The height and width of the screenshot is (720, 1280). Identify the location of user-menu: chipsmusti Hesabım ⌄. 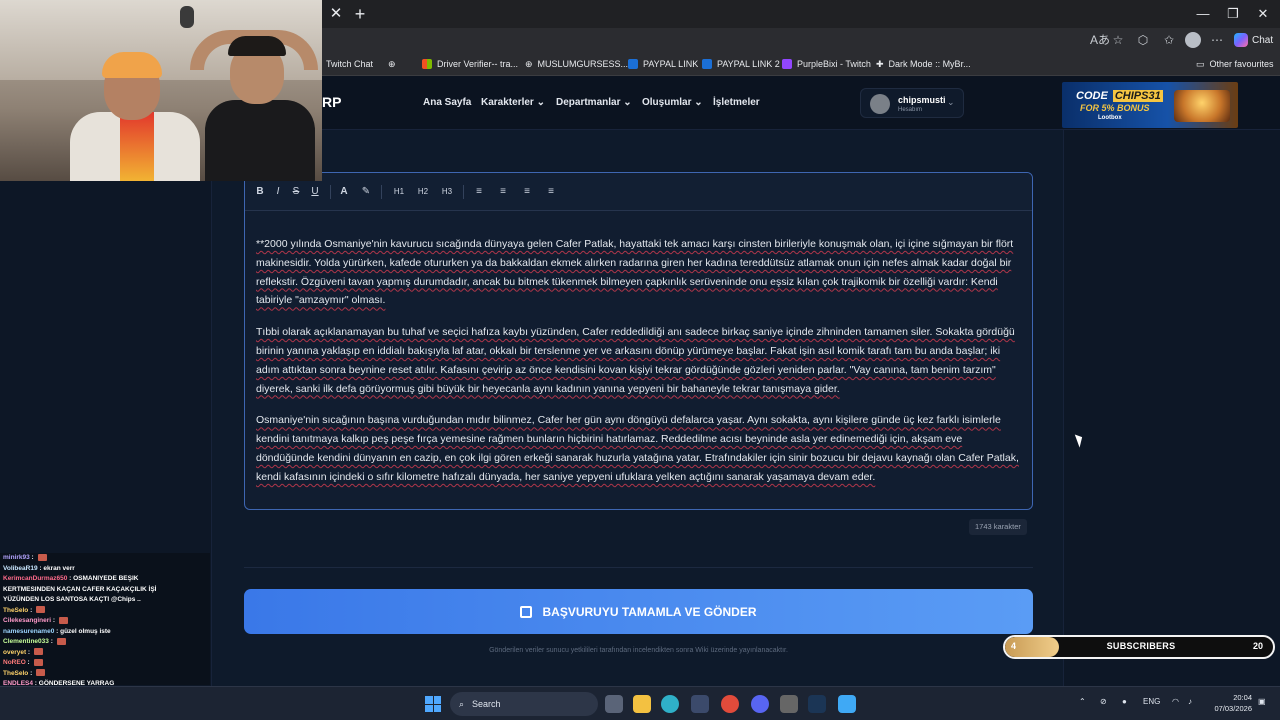
(912, 103).